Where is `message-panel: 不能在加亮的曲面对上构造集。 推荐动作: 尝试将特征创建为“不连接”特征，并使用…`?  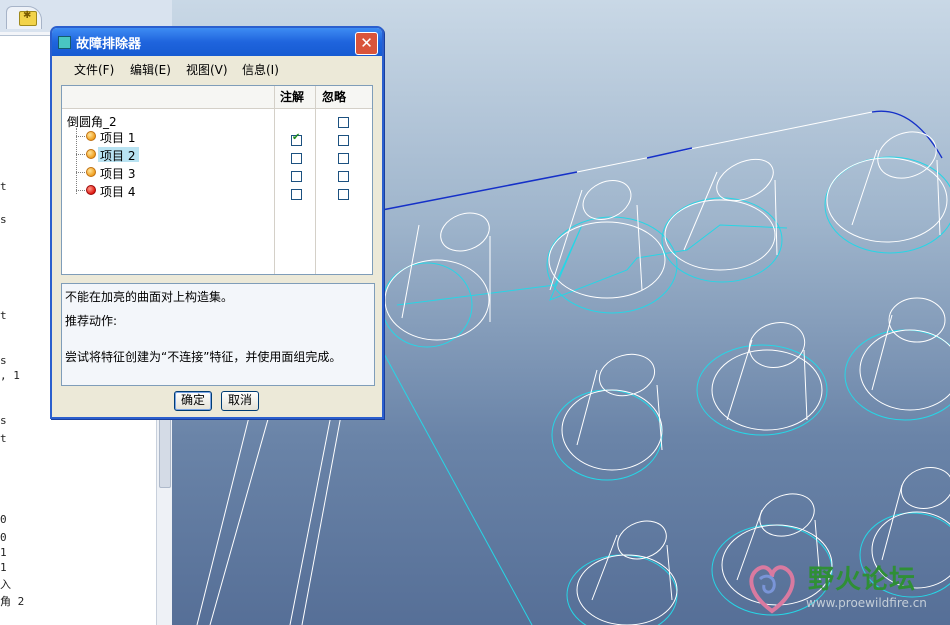
message-panel: 不能在加亮的曲面对上构造集。 推荐动作: 尝试将特征创建为“不连接”特征，并使用… is located at coordinates (218, 334).